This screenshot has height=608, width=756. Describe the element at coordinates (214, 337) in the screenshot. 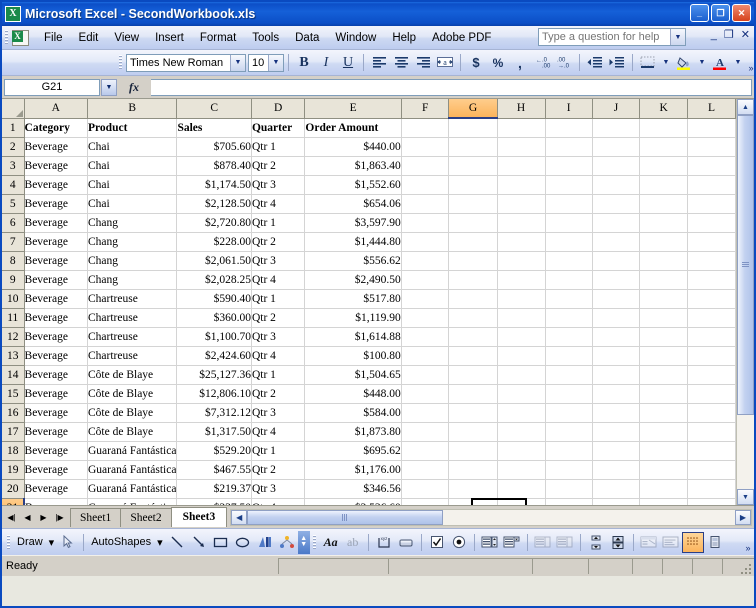

I see `cell-sales: $1,100.70` at that location.